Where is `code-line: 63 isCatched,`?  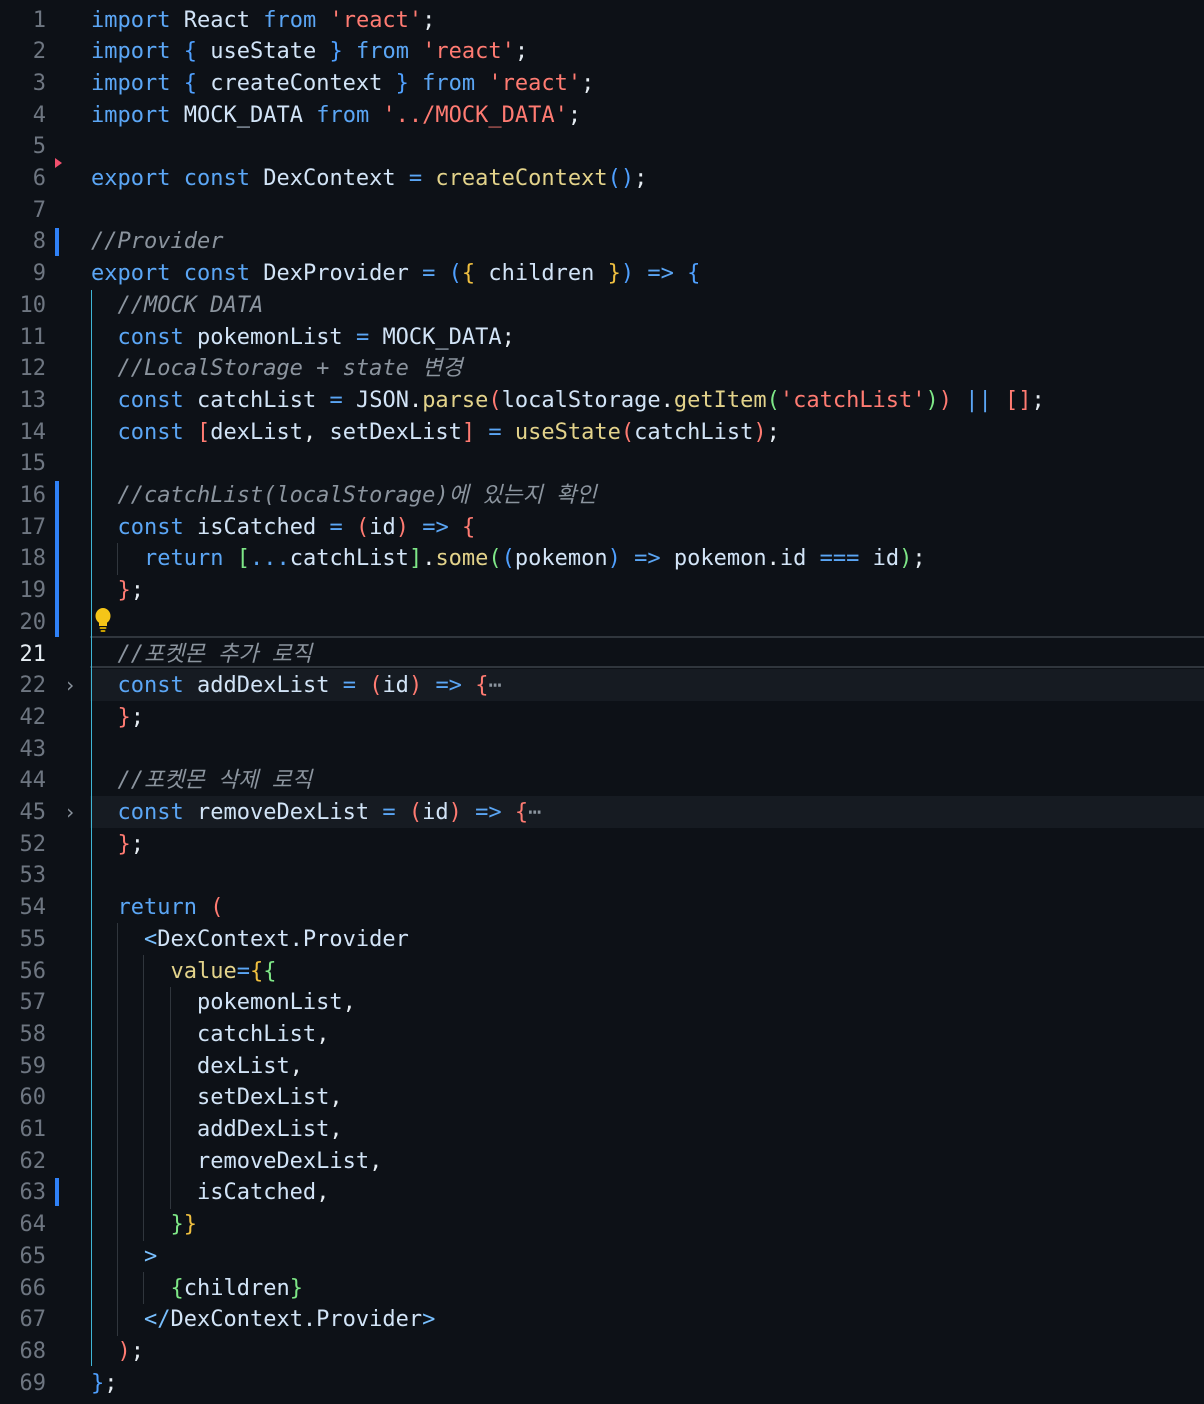 code-line: 63 isCatched, is located at coordinates (602, 1193).